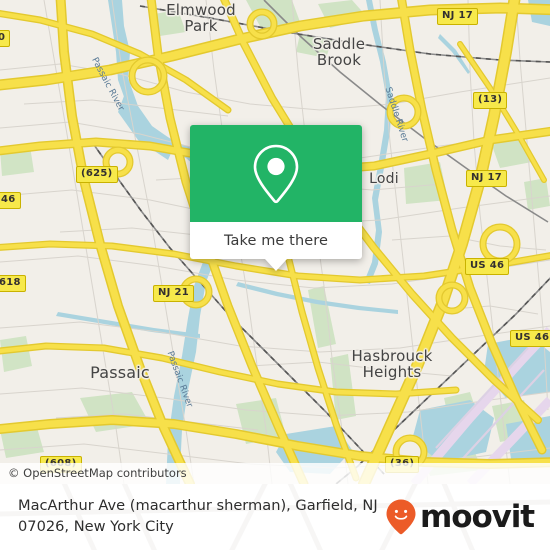 This screenshot has height=550, width=550. I want to click on shield-0-left: 0, so click(5, 38).